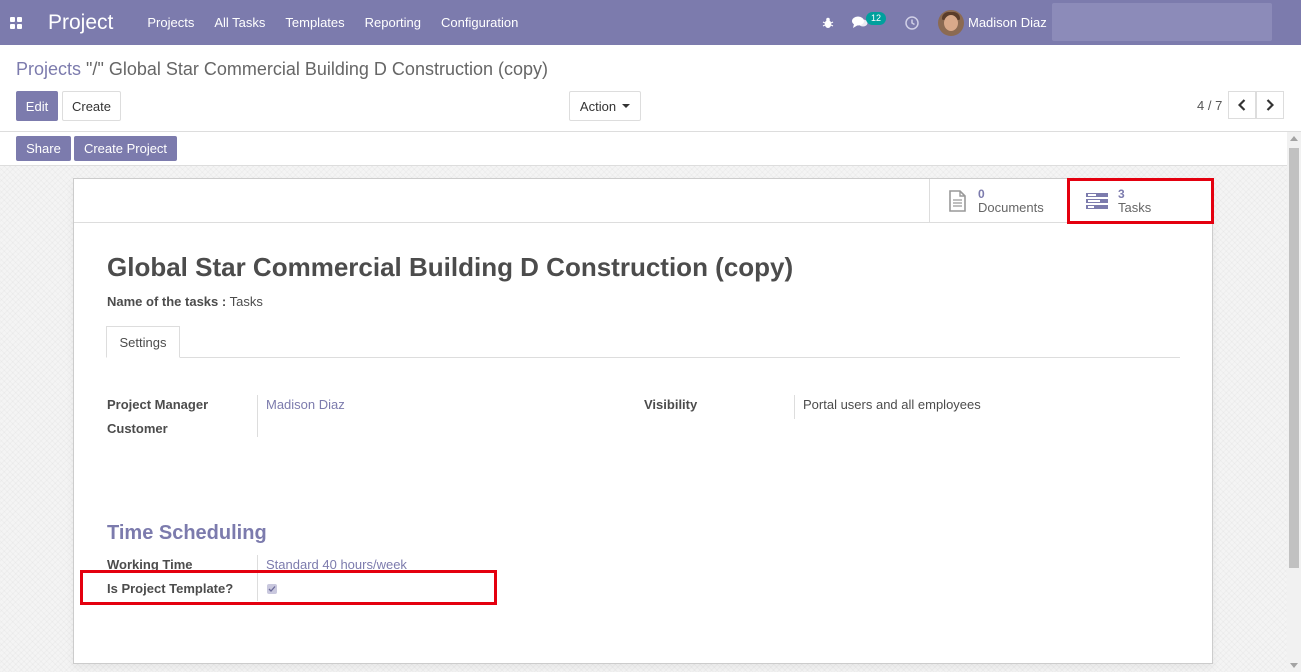 The image size is (1301, 672). Describe the element at coordinates (393, 22) in the screenshot. I see `menu-item-reporting: Reporting` at that location.